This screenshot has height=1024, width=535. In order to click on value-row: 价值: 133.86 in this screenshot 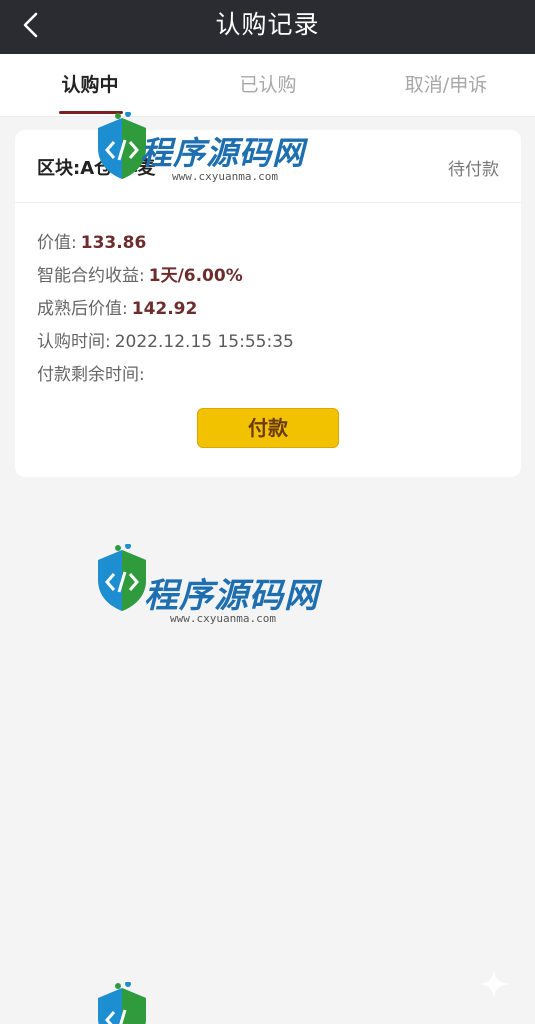, I will do `click(91, 240)`.